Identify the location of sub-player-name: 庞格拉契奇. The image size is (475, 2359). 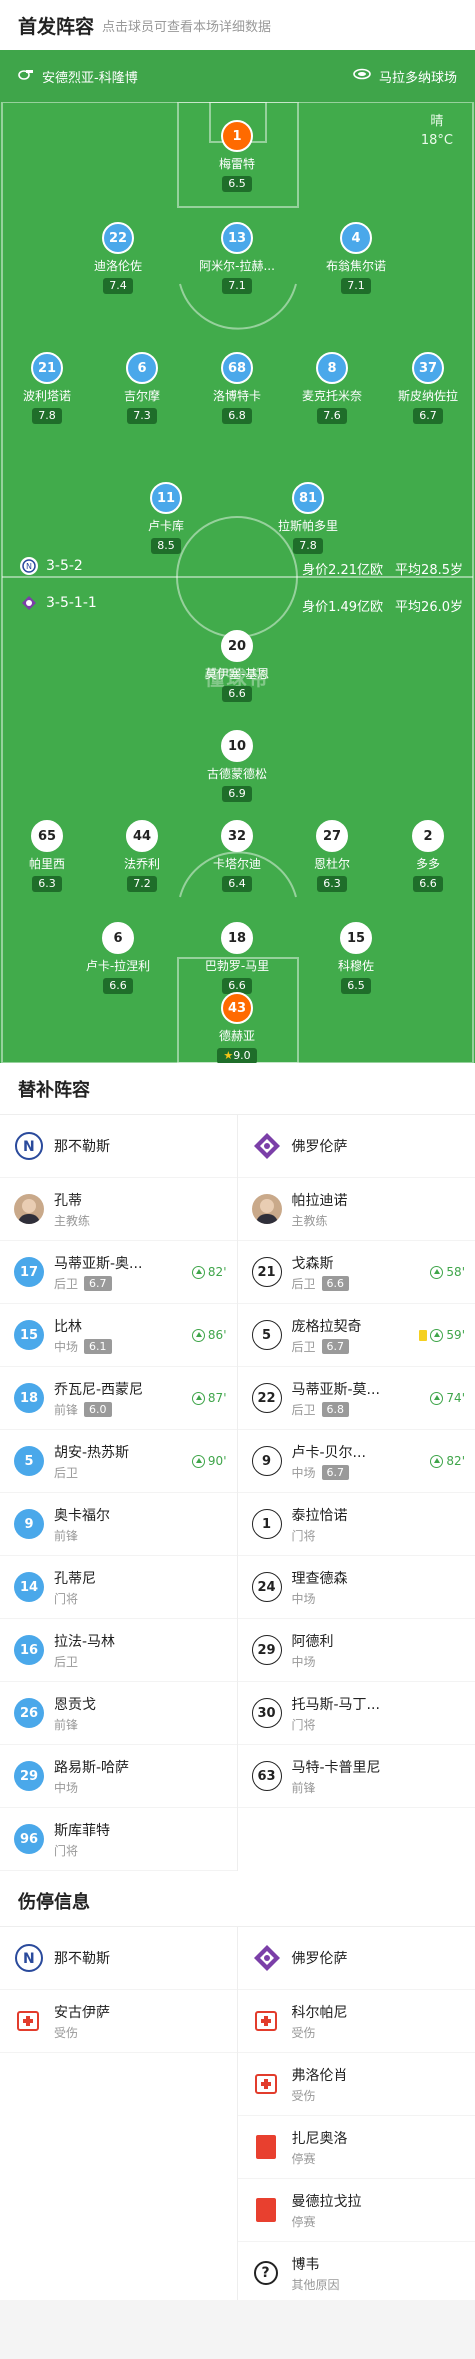
(326, 1326).